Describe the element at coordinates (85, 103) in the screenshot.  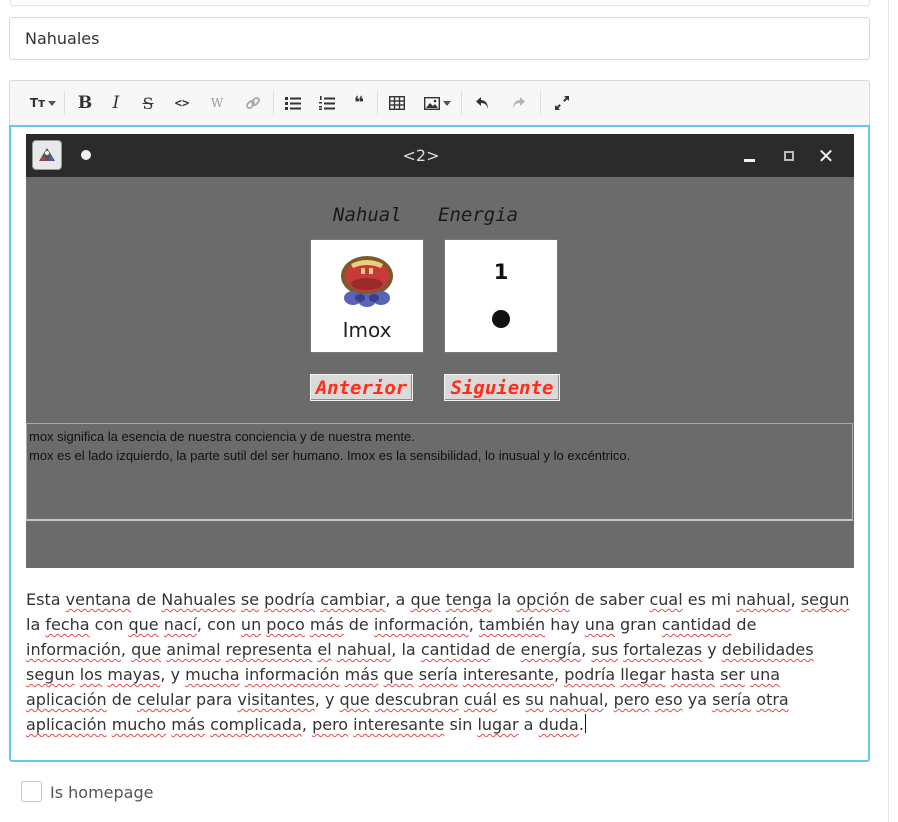
I see `bold-button: B` at that location.